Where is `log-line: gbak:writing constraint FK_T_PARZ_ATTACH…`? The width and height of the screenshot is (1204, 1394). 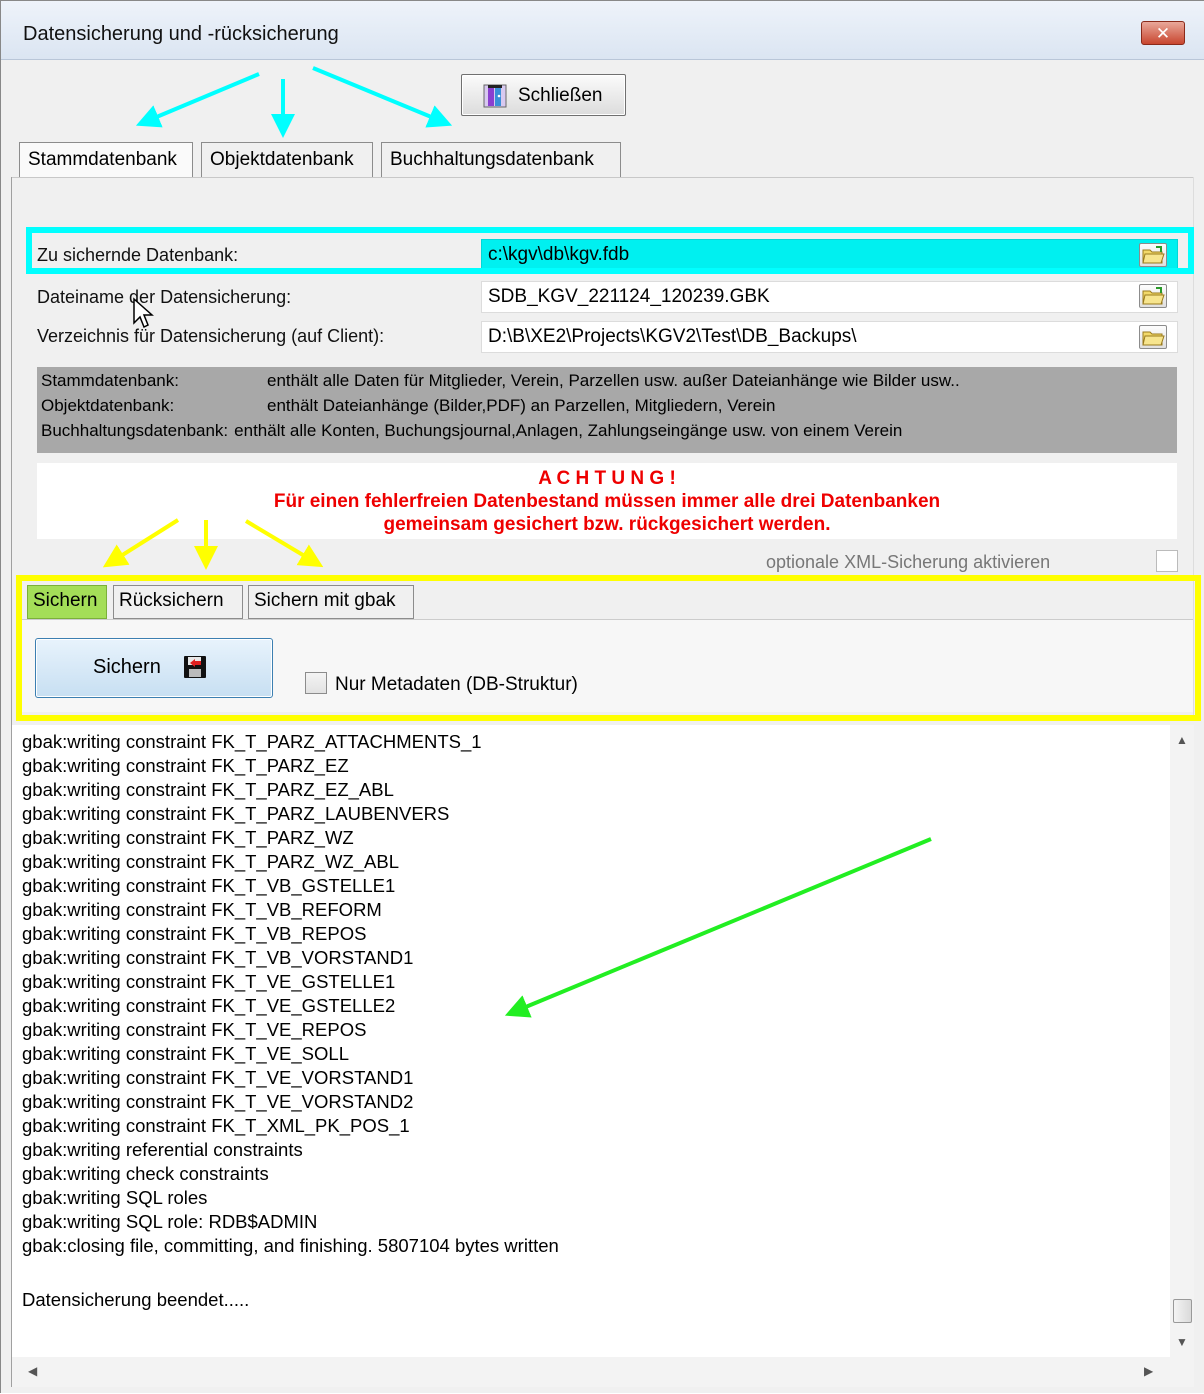
log-line: gbak:writing constraint FK_T_PARZ_ATTACH… is located at coordinates (252, 741).